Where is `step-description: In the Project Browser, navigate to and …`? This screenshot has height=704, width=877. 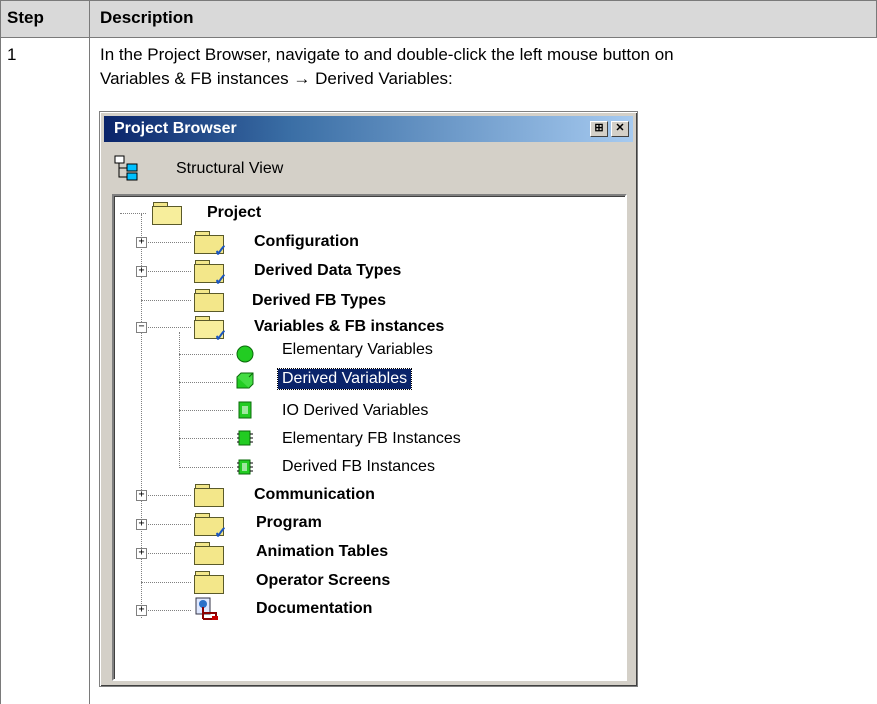
step-description: In the Project Browser, navigate to and … is located at coordinates (387, 66).